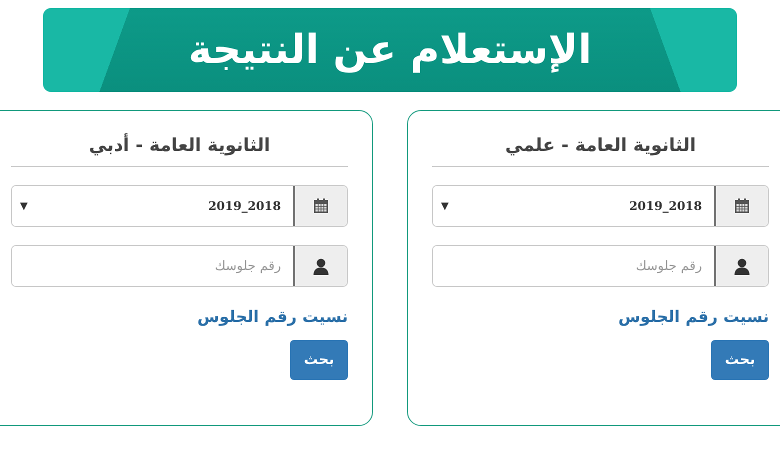 This screenshot has width=780, height=470. What do you see at coordinates (390, 50) in the screenshot?
I see `page-title: الإستعلام عن النتيجة` at bounding box center [390, 50].